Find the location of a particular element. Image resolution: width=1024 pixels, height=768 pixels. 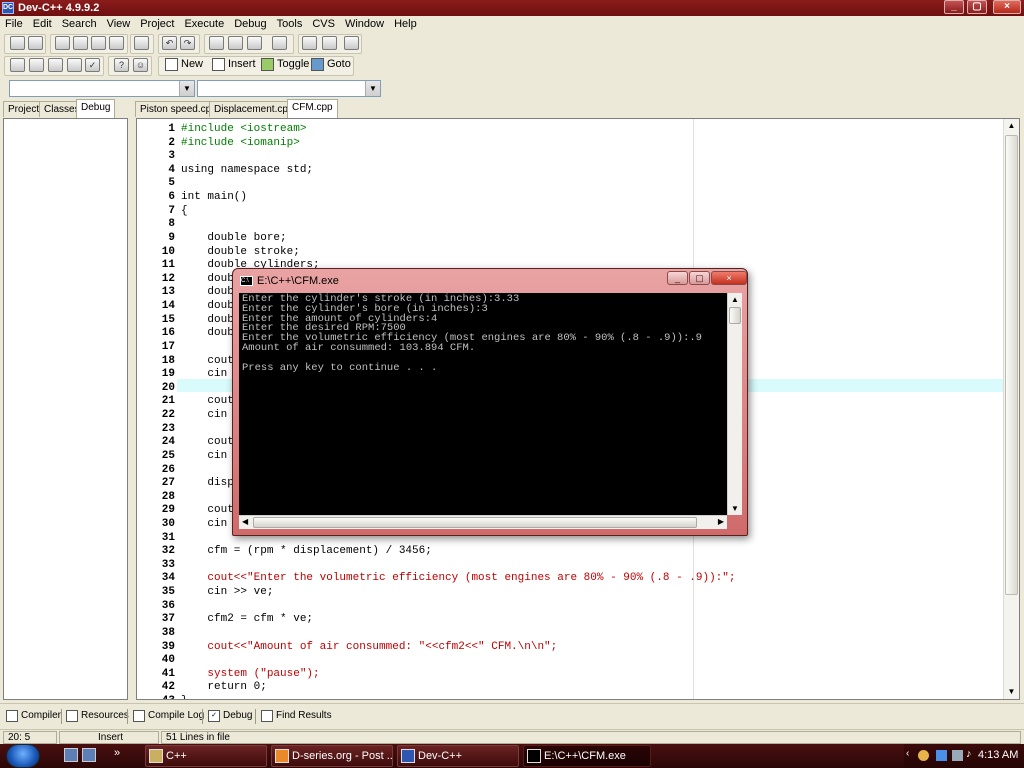

code-line: 26 is located at coordinates (159, 470).